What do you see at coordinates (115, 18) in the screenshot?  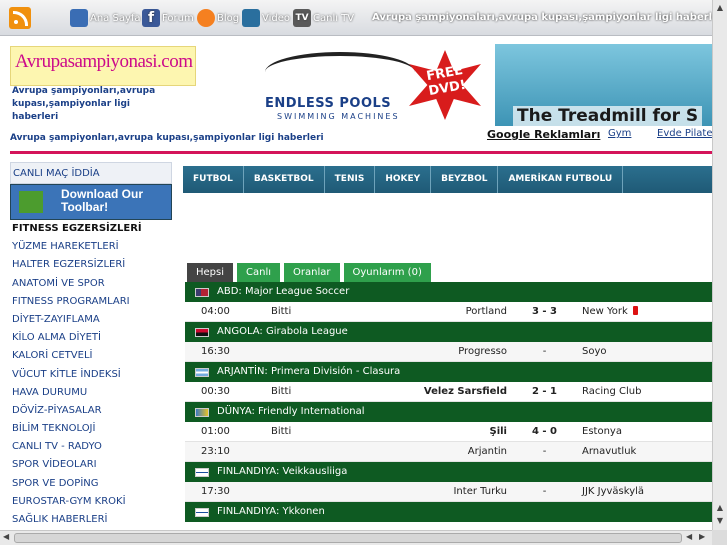 I see `nav-home-label: Ana Sayfa` at bounding box center [115, 18].